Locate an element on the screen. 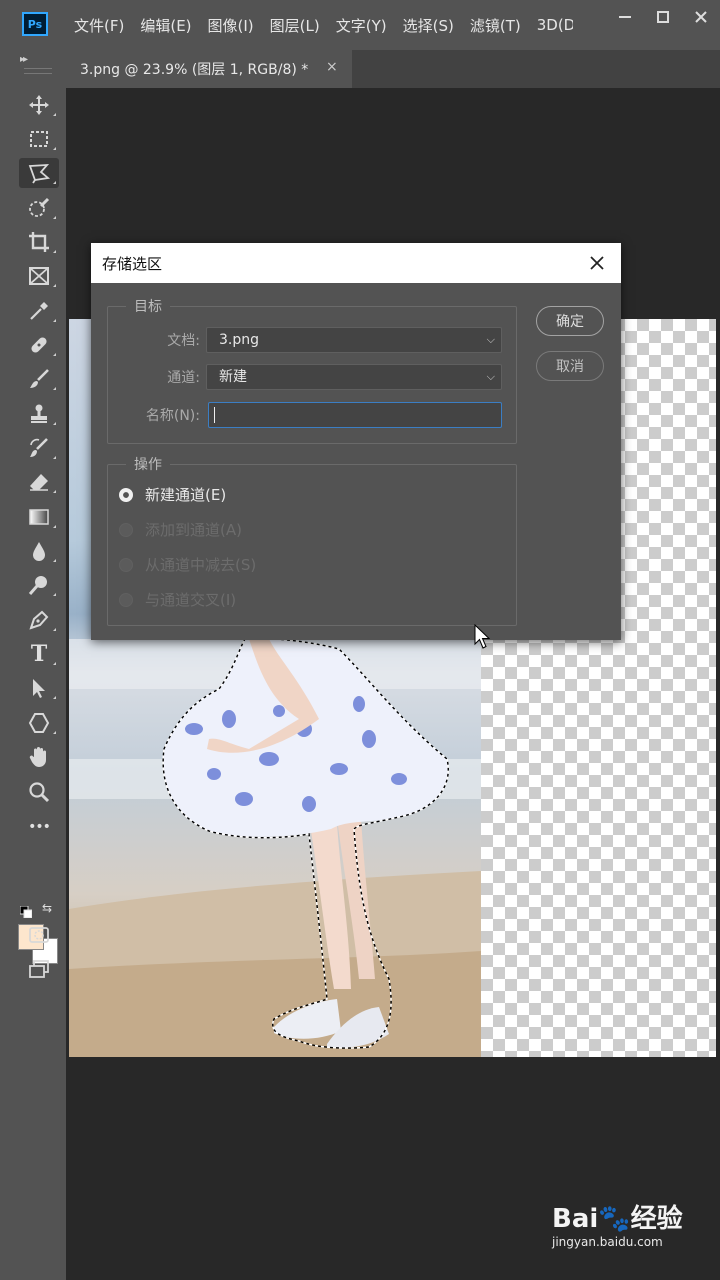  dialog-titlebar: 存储选区 is located at coordinates (356, 263).